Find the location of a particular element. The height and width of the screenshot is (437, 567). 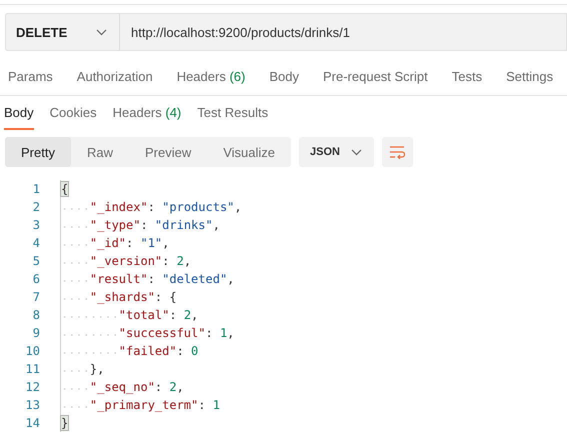

request-tab: Pre-request Script is located at coordinates (375, 76).